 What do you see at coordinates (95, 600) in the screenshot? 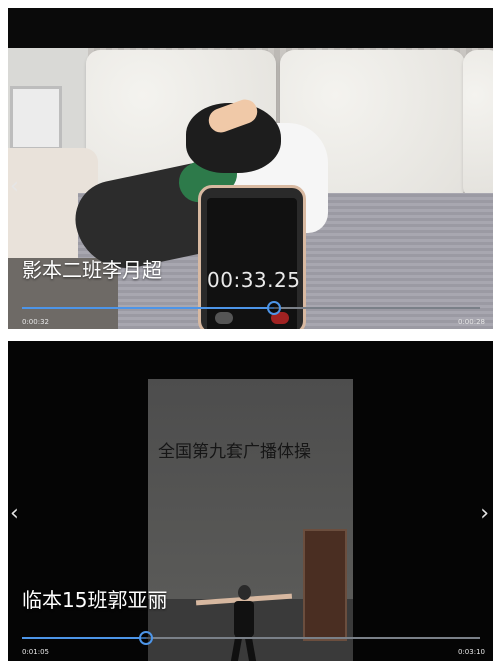
I see `video-title: 临本15班郭亚丽` at bounding box center [95, 600].